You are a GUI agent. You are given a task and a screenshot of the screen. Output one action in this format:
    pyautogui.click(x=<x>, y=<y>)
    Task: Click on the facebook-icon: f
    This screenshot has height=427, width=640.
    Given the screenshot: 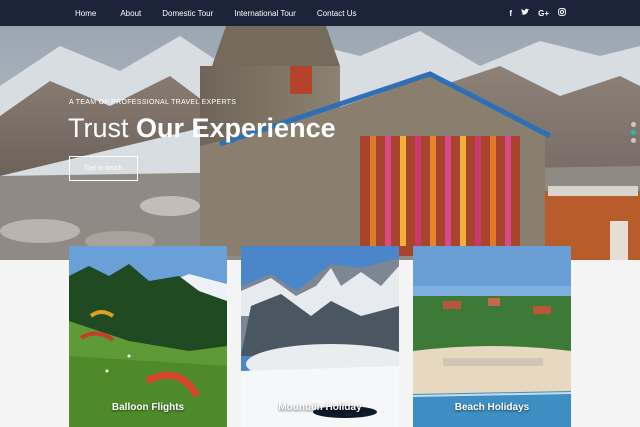 What is the action you would take?
    pyautogui.click(x=510, y=13)
    